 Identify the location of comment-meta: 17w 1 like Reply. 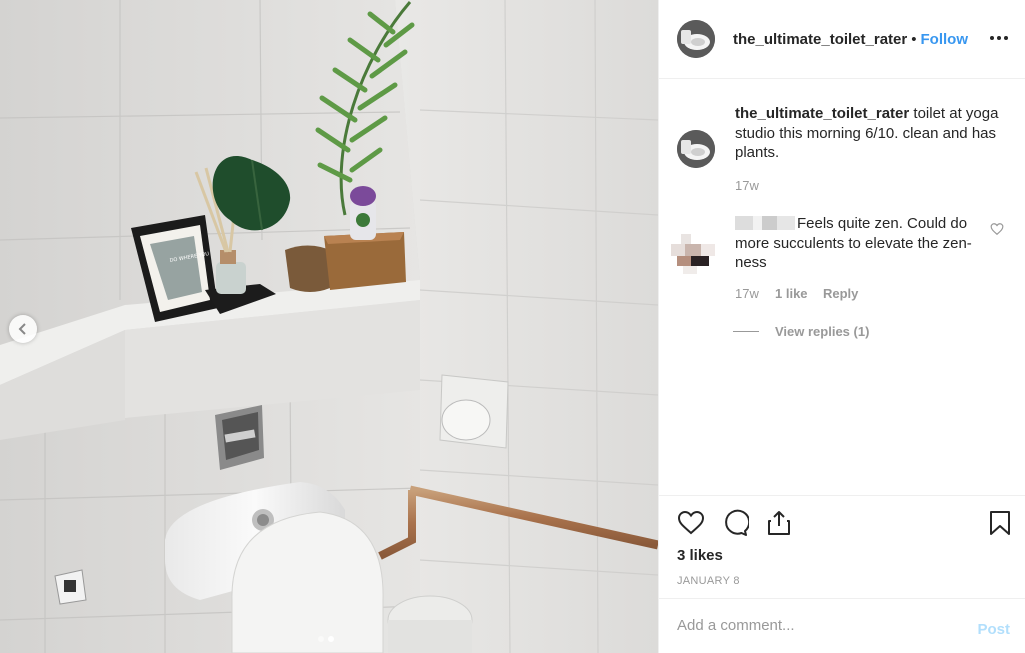
(796, 293).